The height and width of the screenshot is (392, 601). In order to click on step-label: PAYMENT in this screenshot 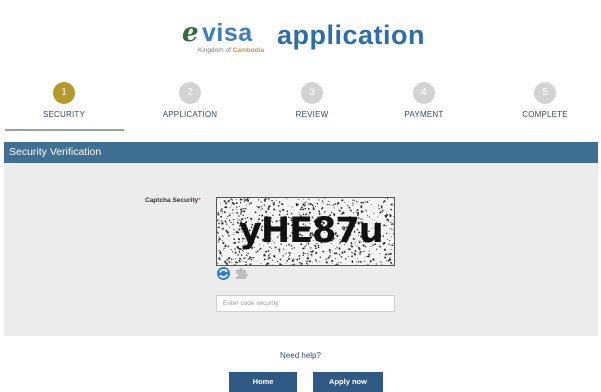, I will do `click(424, 114)`.